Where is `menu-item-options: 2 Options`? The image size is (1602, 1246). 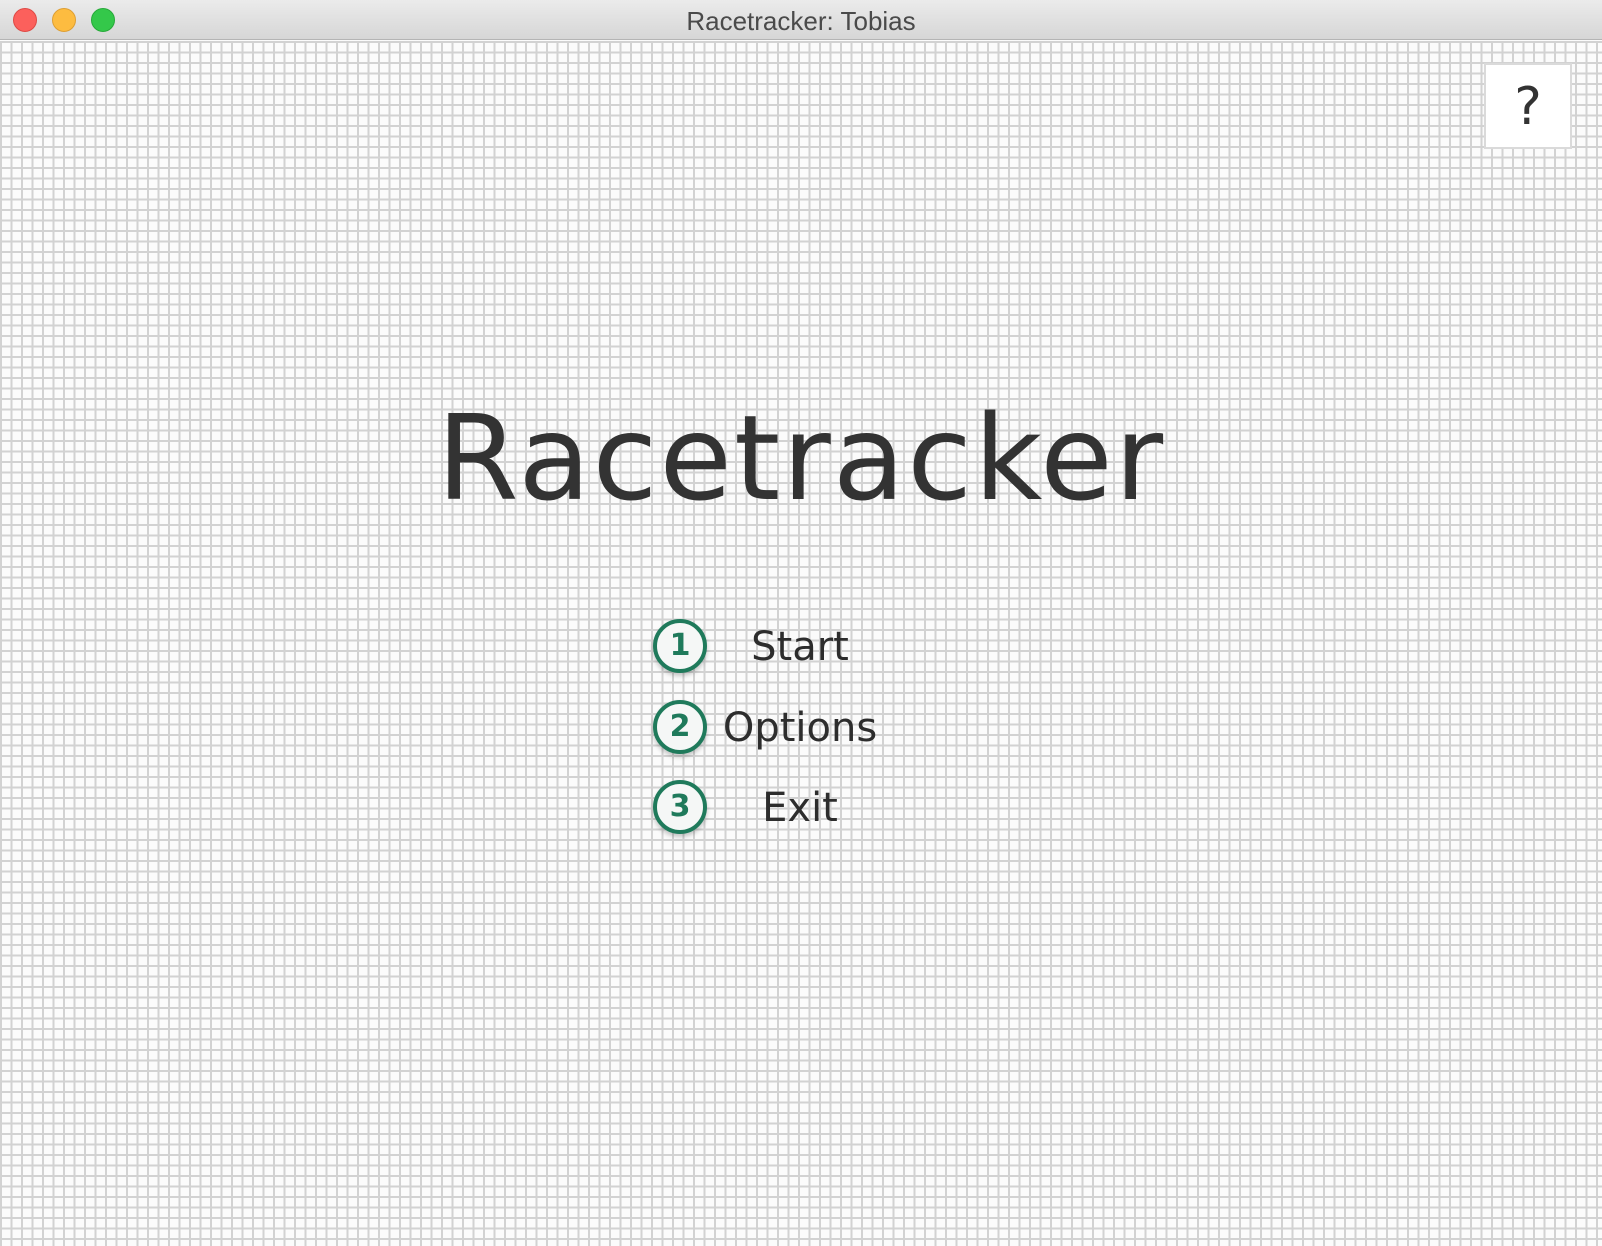 menu-item-options: 2 Options is located at coordinates (800, 730).